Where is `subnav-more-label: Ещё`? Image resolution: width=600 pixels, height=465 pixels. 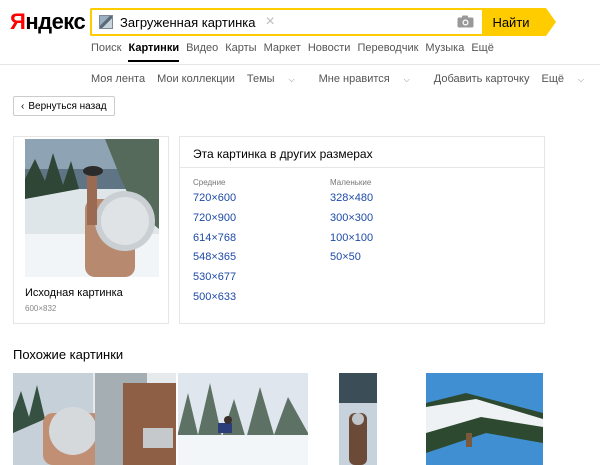 subnav-more-label: Ещё is located at coordinates (552, 79).